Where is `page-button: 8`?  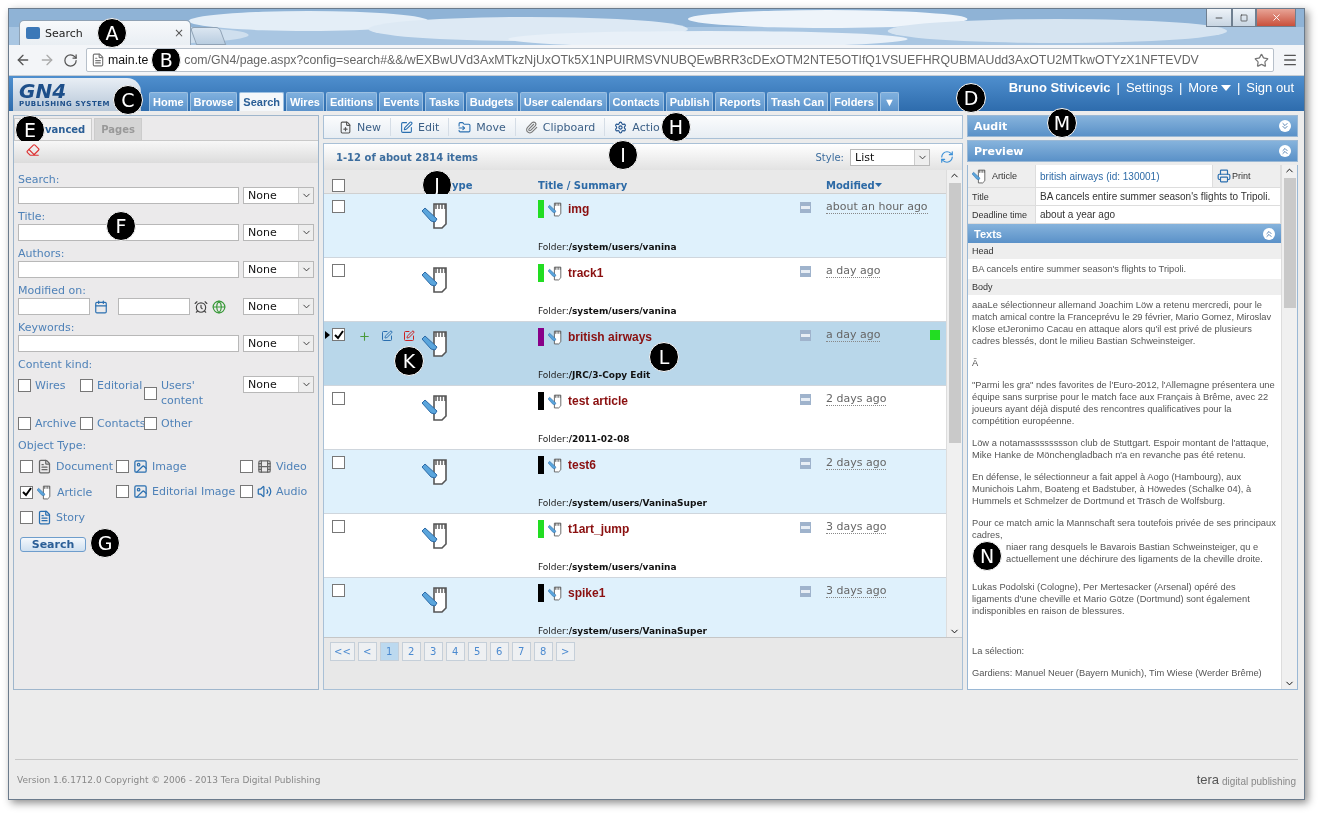 page-button: 8 is located at coordinates (543, 651).